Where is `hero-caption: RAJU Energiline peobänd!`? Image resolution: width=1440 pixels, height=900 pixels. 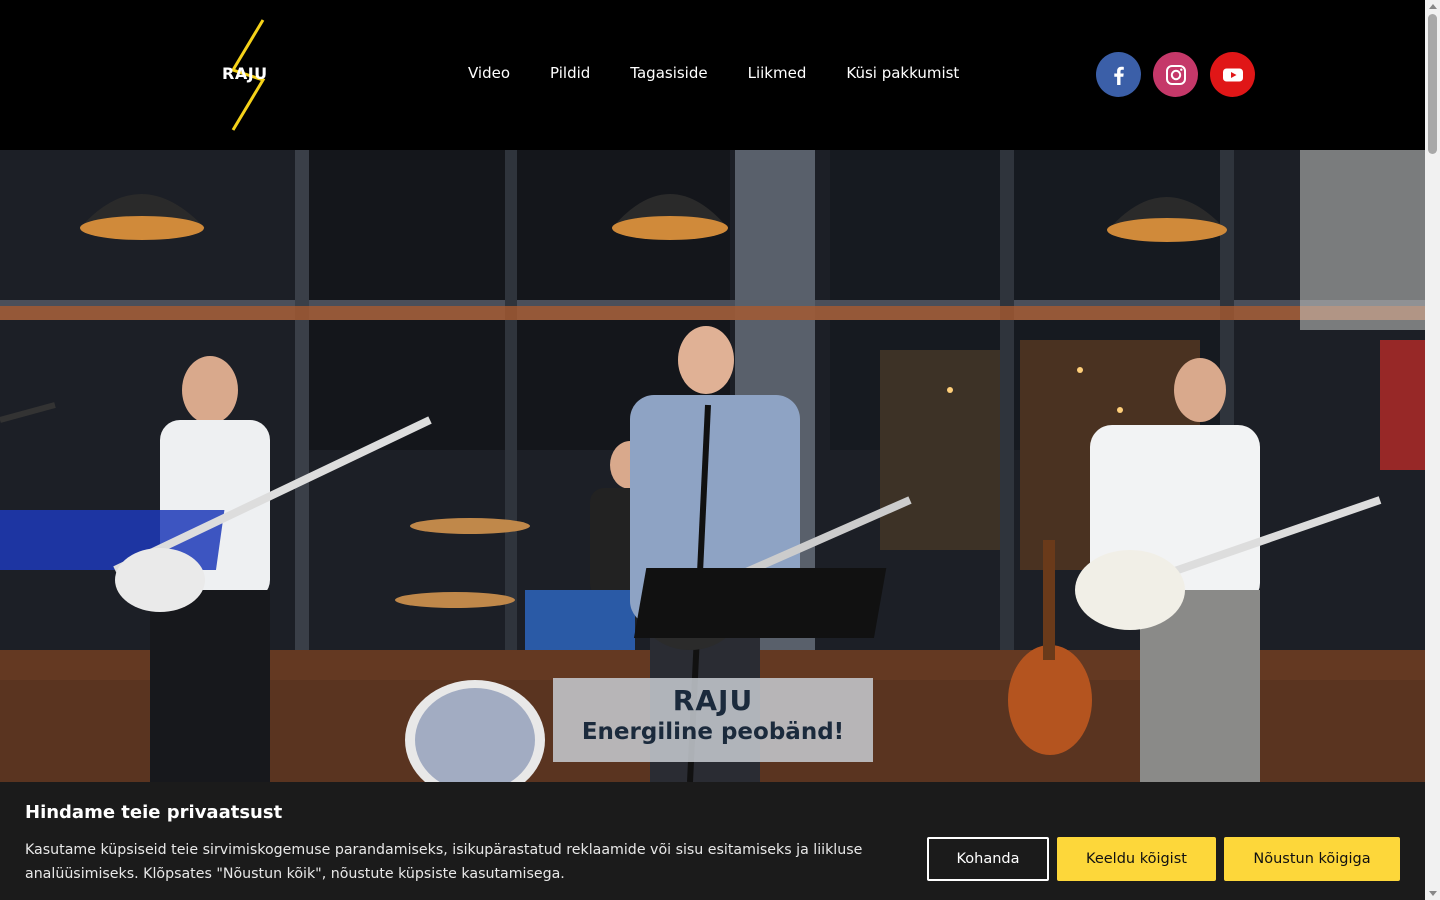
hero-caption: RAJU Energiline peobänd! is located at coordinates (713, 720).